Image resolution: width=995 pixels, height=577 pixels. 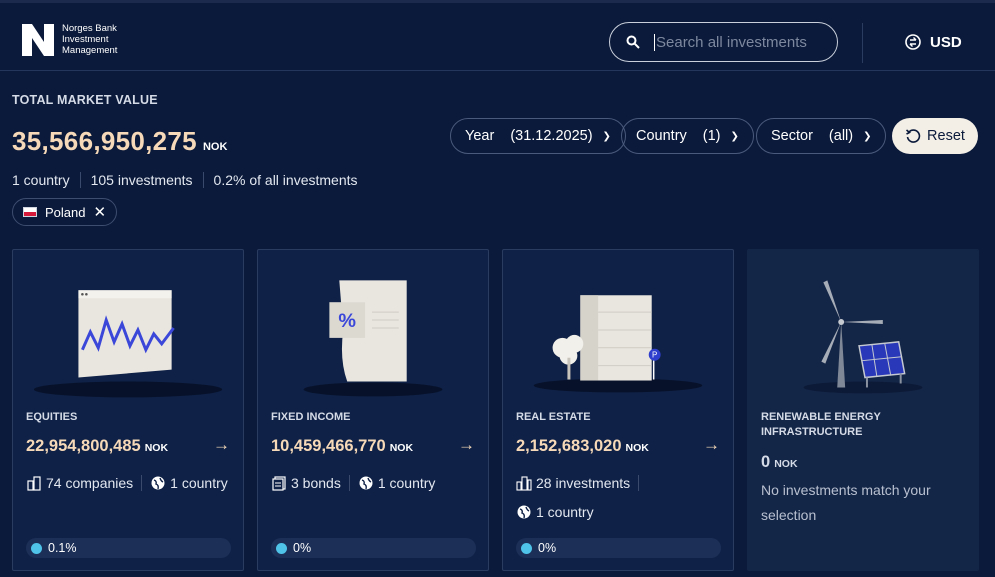 I want to click on search-box, so click(x=723, y=42).